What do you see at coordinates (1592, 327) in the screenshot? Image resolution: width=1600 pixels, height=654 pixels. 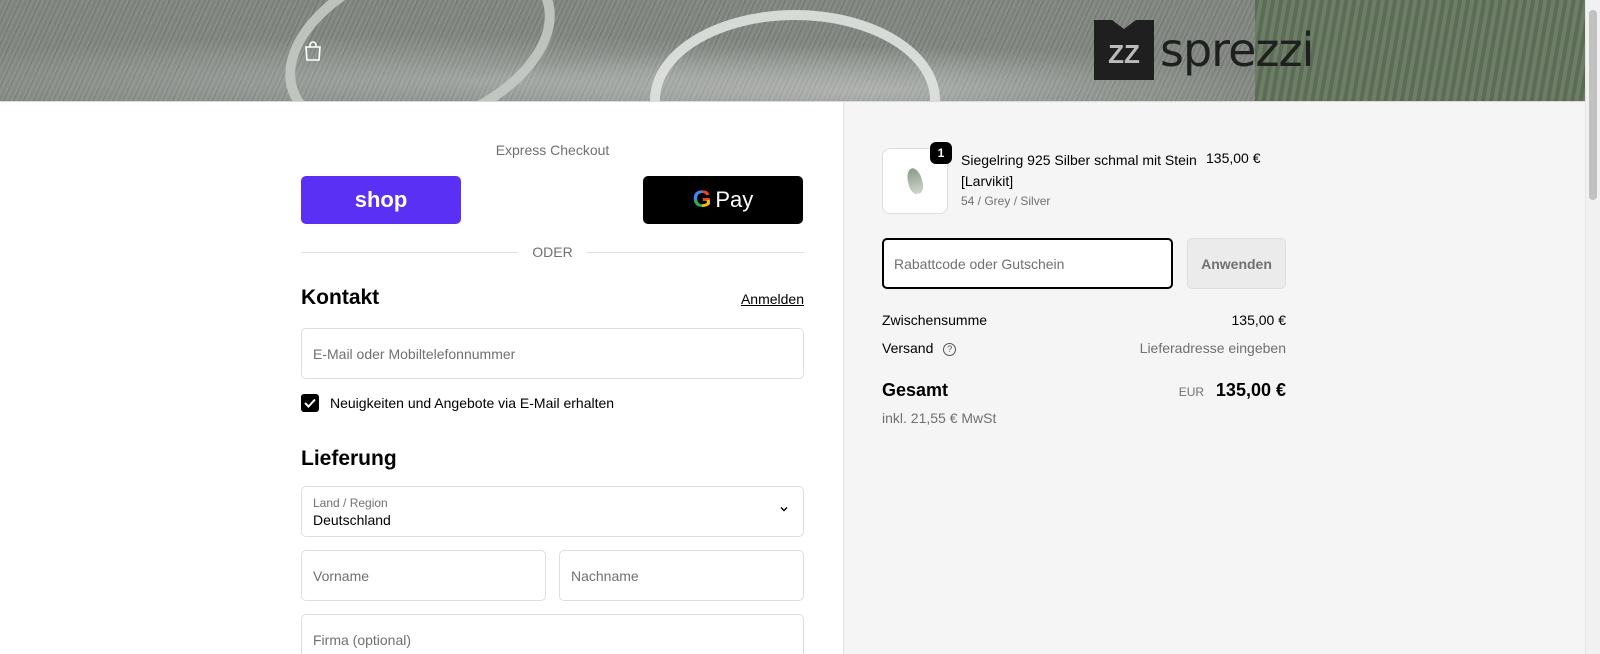 I see `page-scrollbar` at bounding box center [1592, 327].